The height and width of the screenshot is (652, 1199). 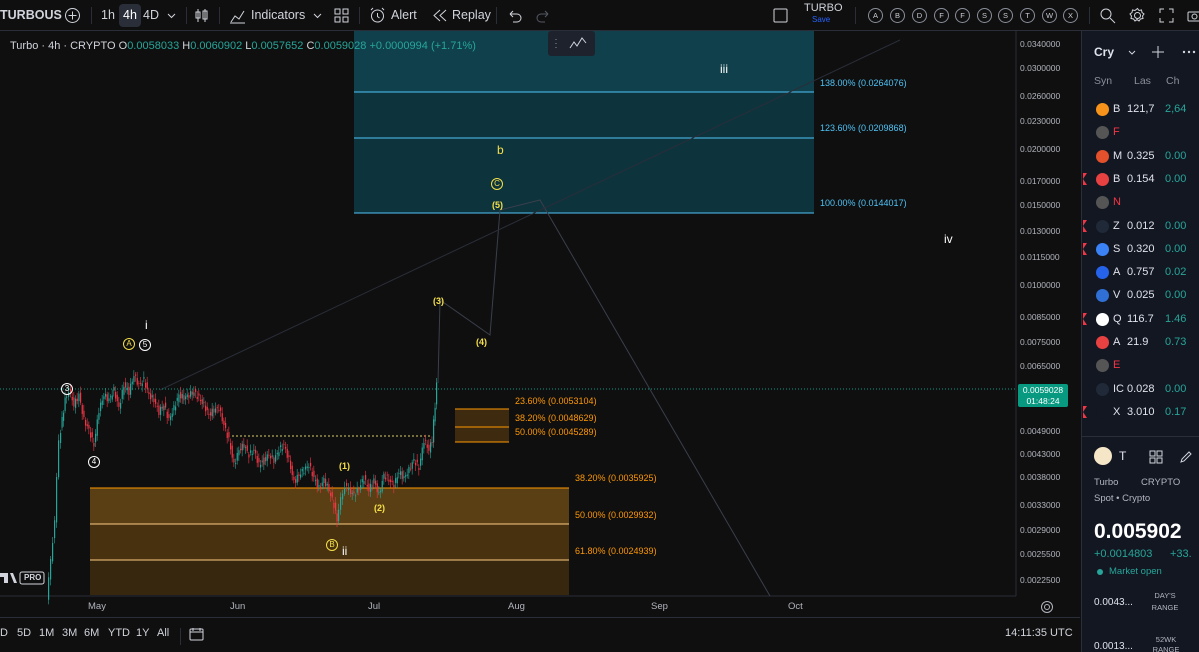 I want to click on range-5d: 5D, so click(x=24, y=633).